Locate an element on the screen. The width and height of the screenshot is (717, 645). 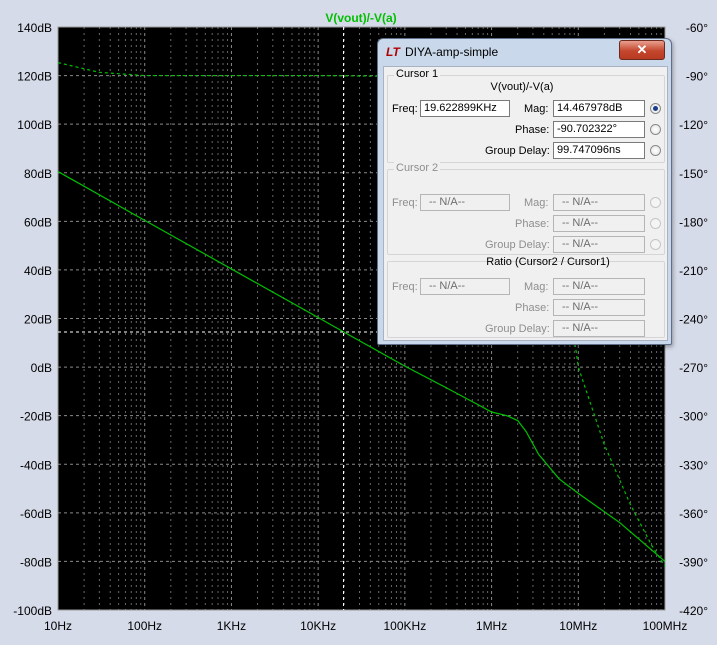
ratio-mag-field: -- N/A-- is located at coordinates (599, 286).